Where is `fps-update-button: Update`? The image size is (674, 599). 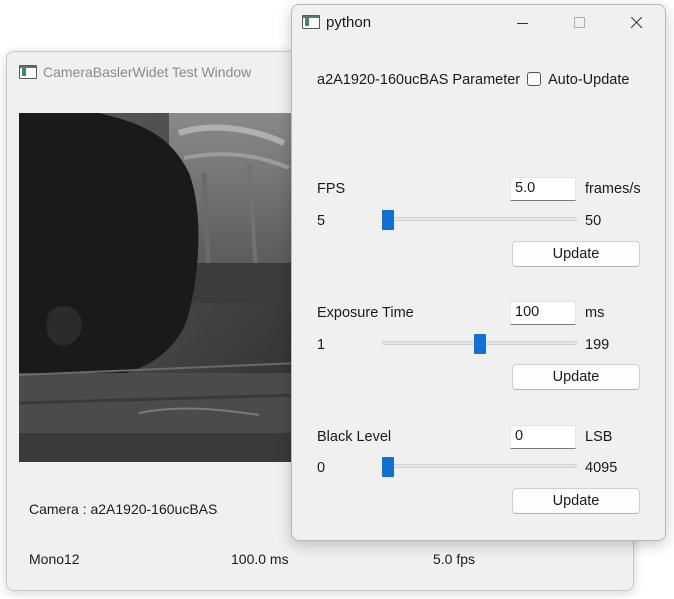 fps-update-button: Update is located at coordinates (576, 254).